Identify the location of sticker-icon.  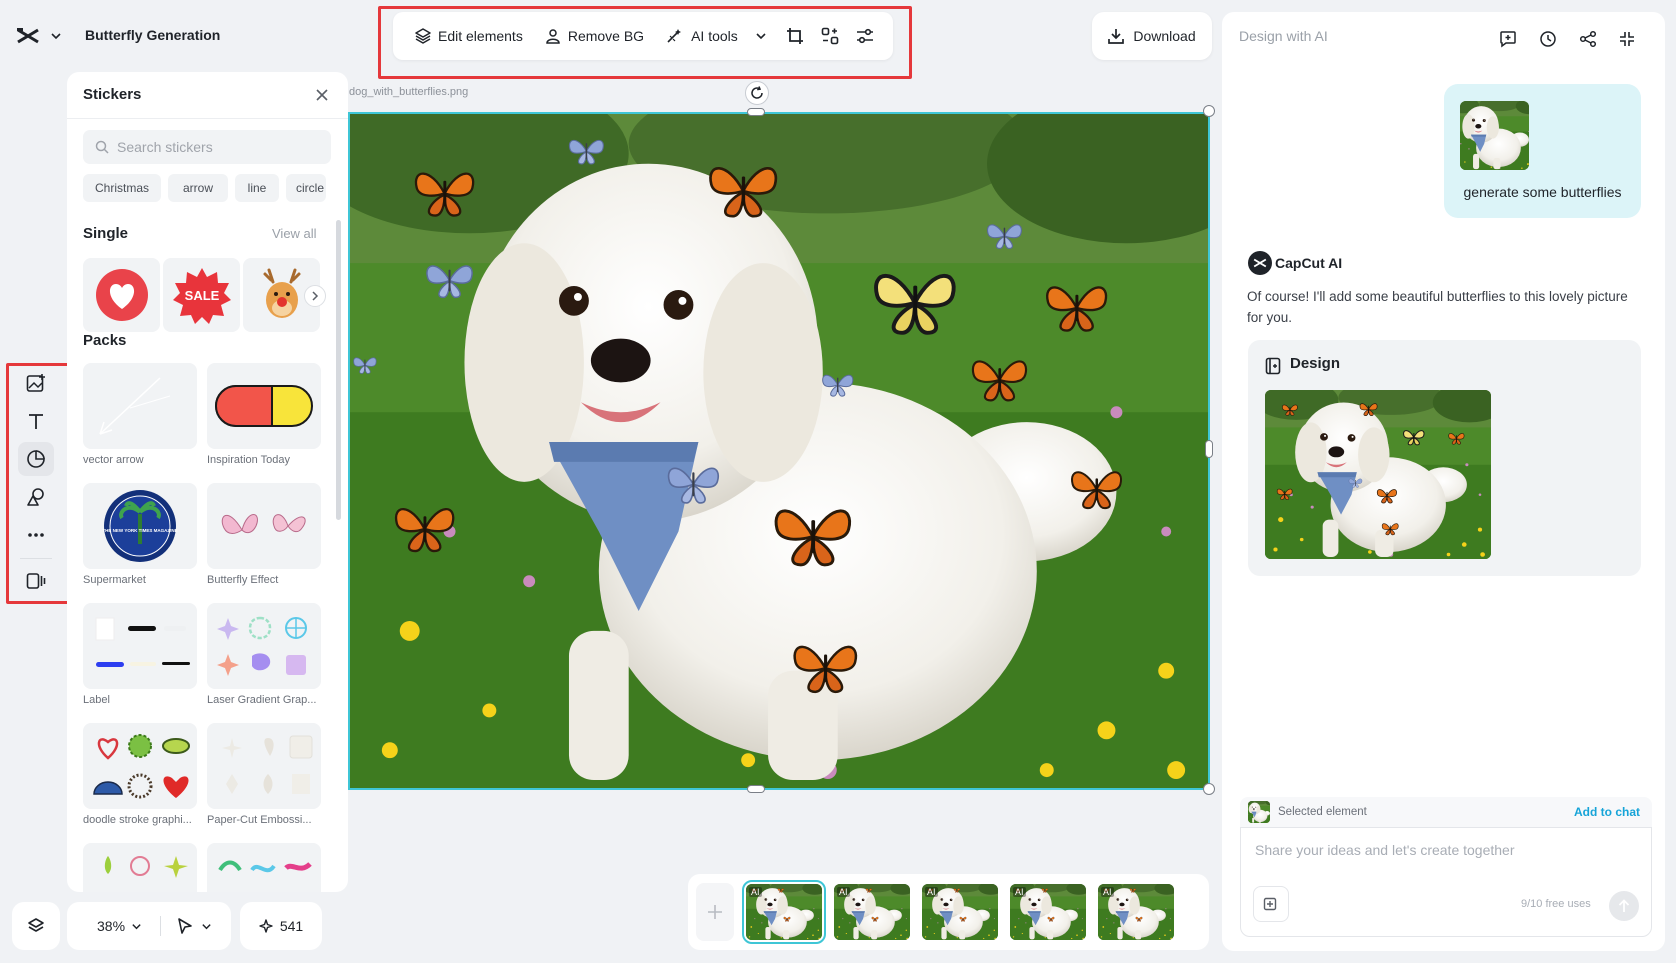
(36, 459).